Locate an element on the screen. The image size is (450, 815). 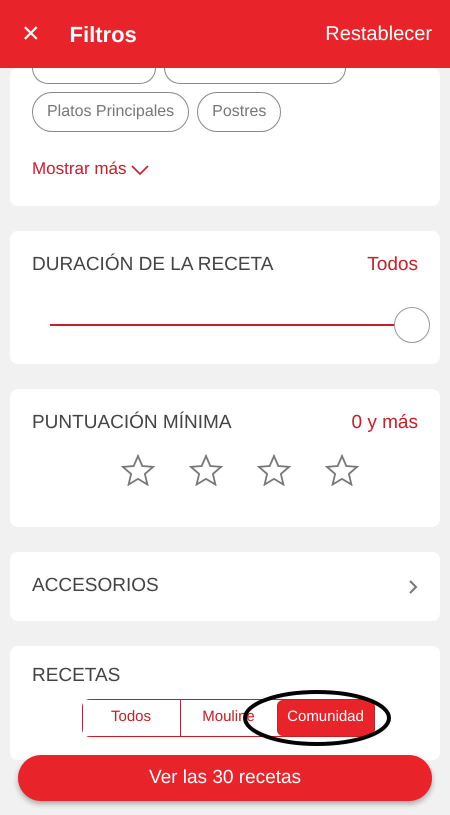
rating-value: 0 y más is located at coordinates (384, 423).